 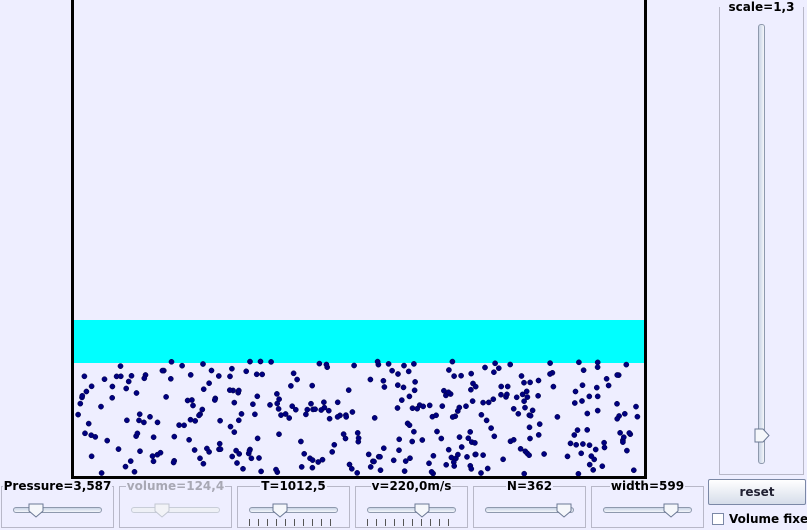 I want to click on temperature-slider-track, so click(x=293, y=510).